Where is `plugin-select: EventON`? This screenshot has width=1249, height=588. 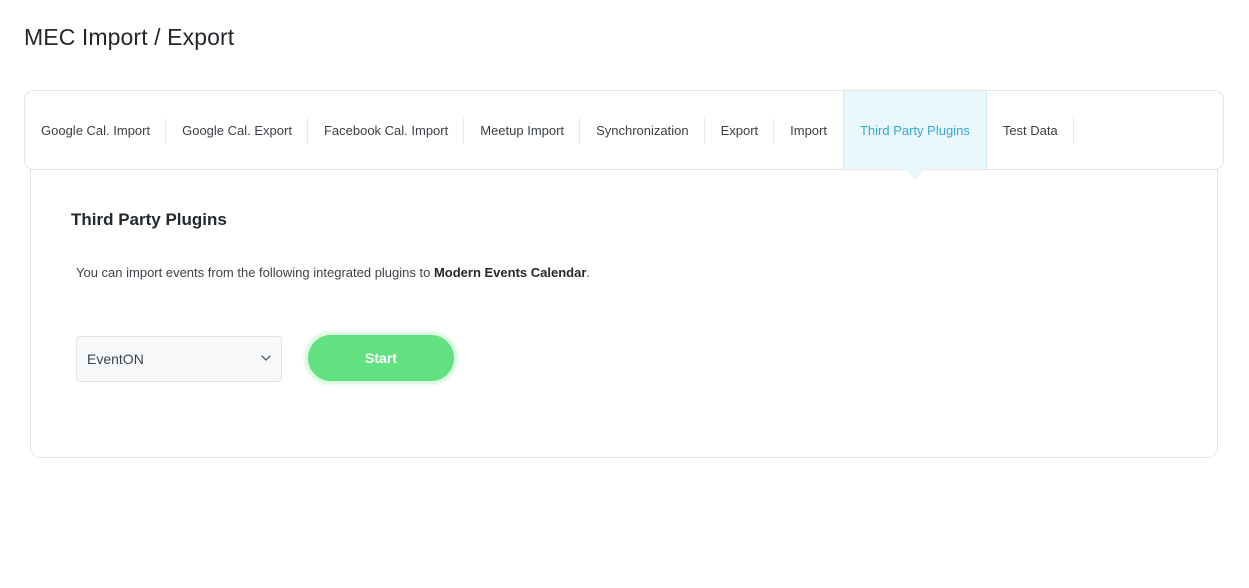
plugin-select: EventON is located at coordinates (179, 359).